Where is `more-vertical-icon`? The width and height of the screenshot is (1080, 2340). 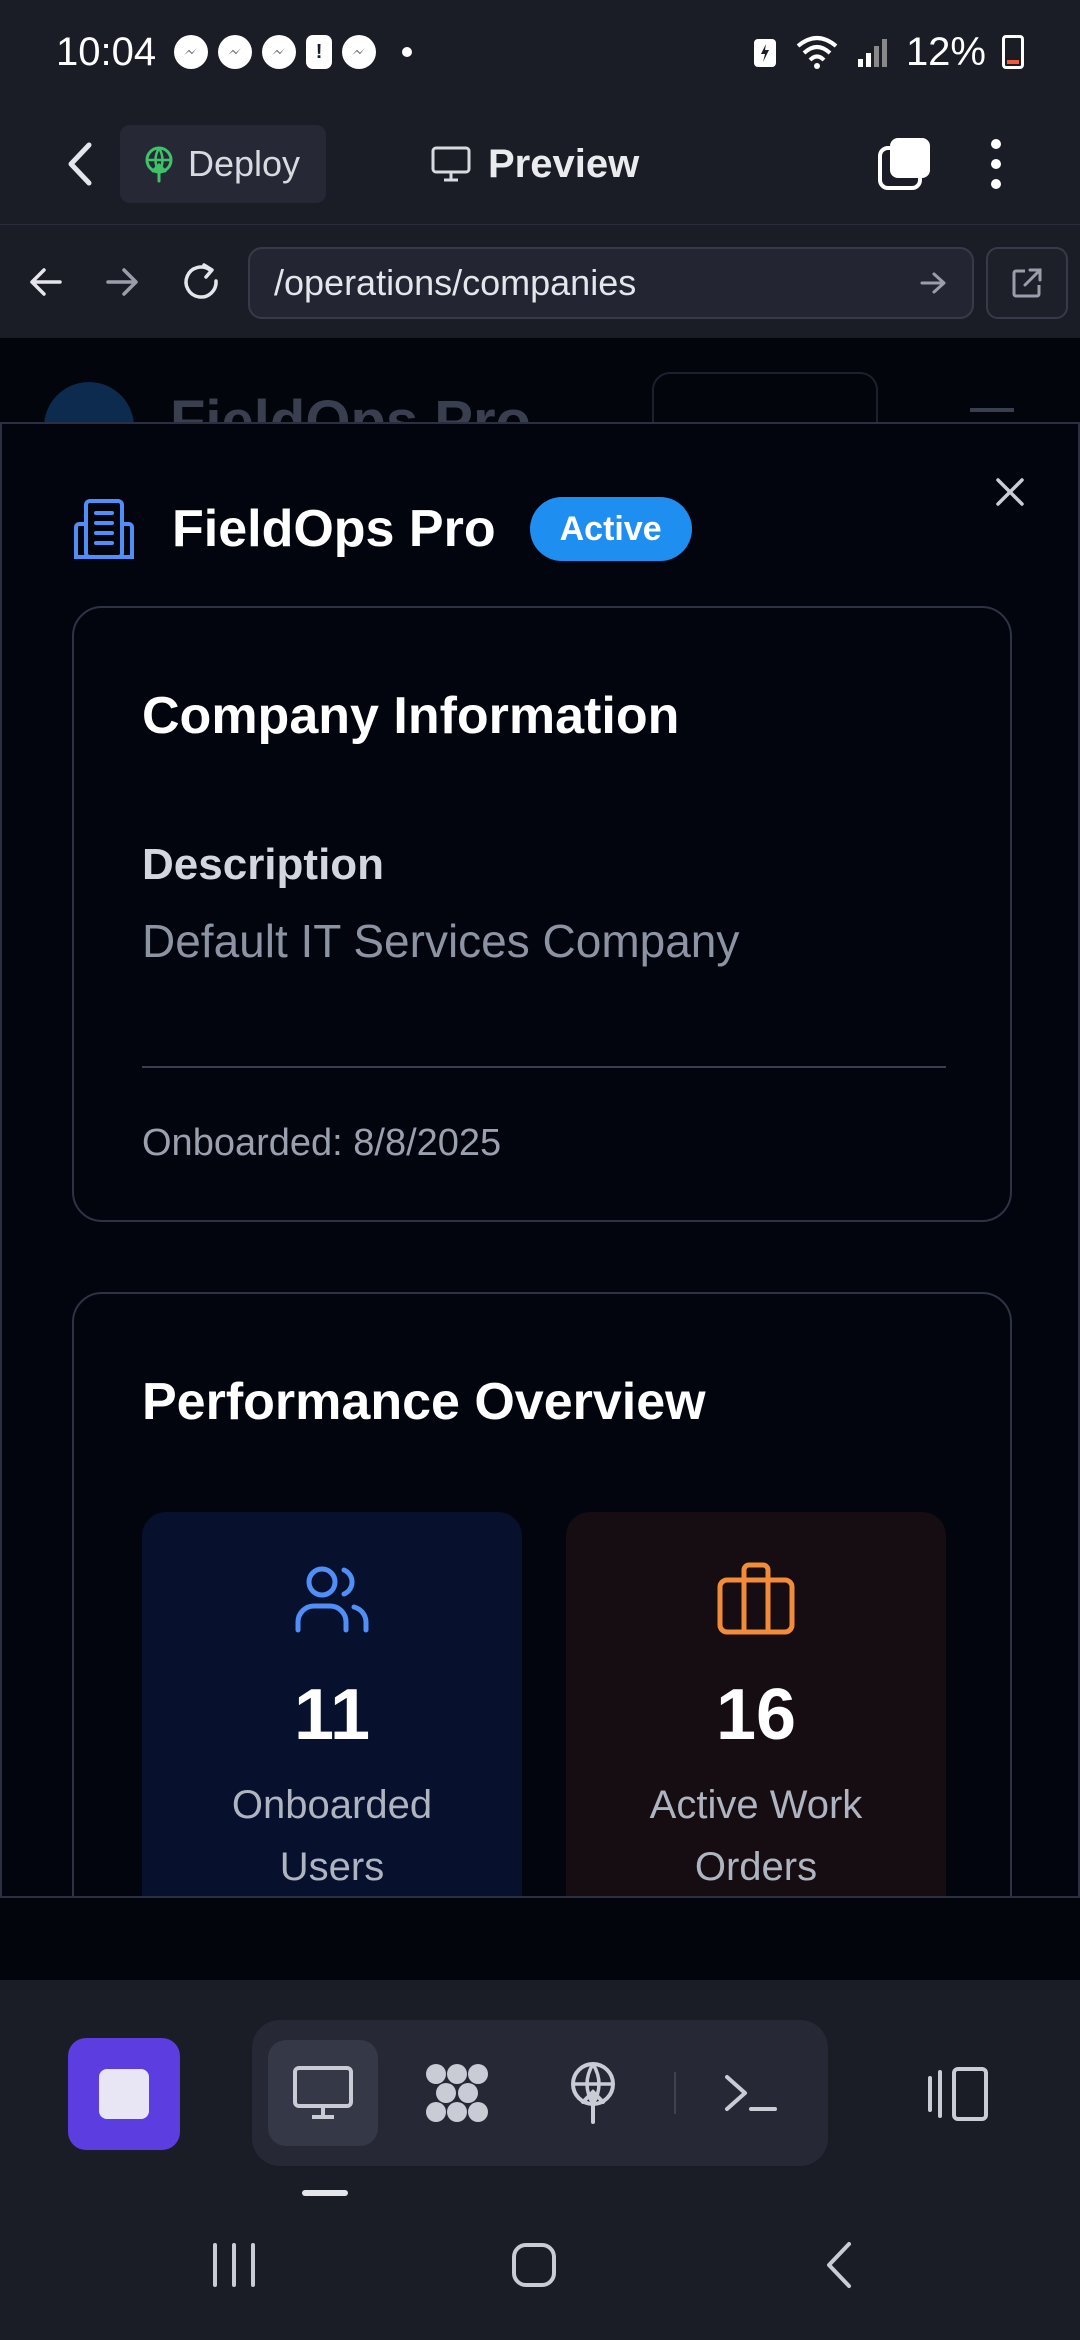
more-vertical-icon is located at coordinates (996, 164).